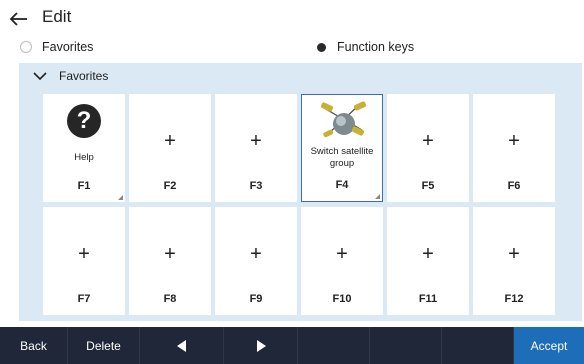  Describe the element at coordinates (84, 148) in the screenshot. I see `tile-f1: ? Help F1` at that location.